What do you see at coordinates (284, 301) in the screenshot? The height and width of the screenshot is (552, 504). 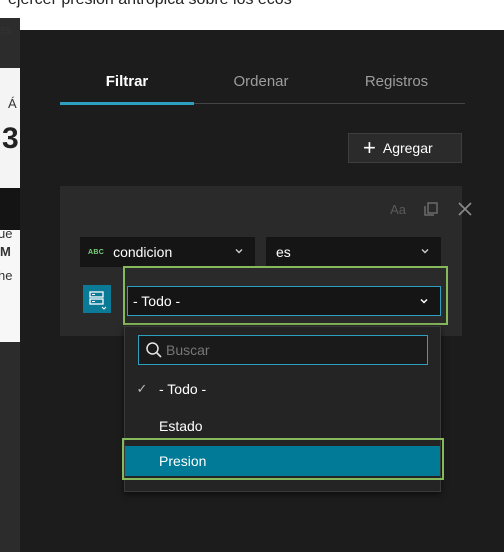 I see `value-select: - Todo -` at bounding box center [284, 301].